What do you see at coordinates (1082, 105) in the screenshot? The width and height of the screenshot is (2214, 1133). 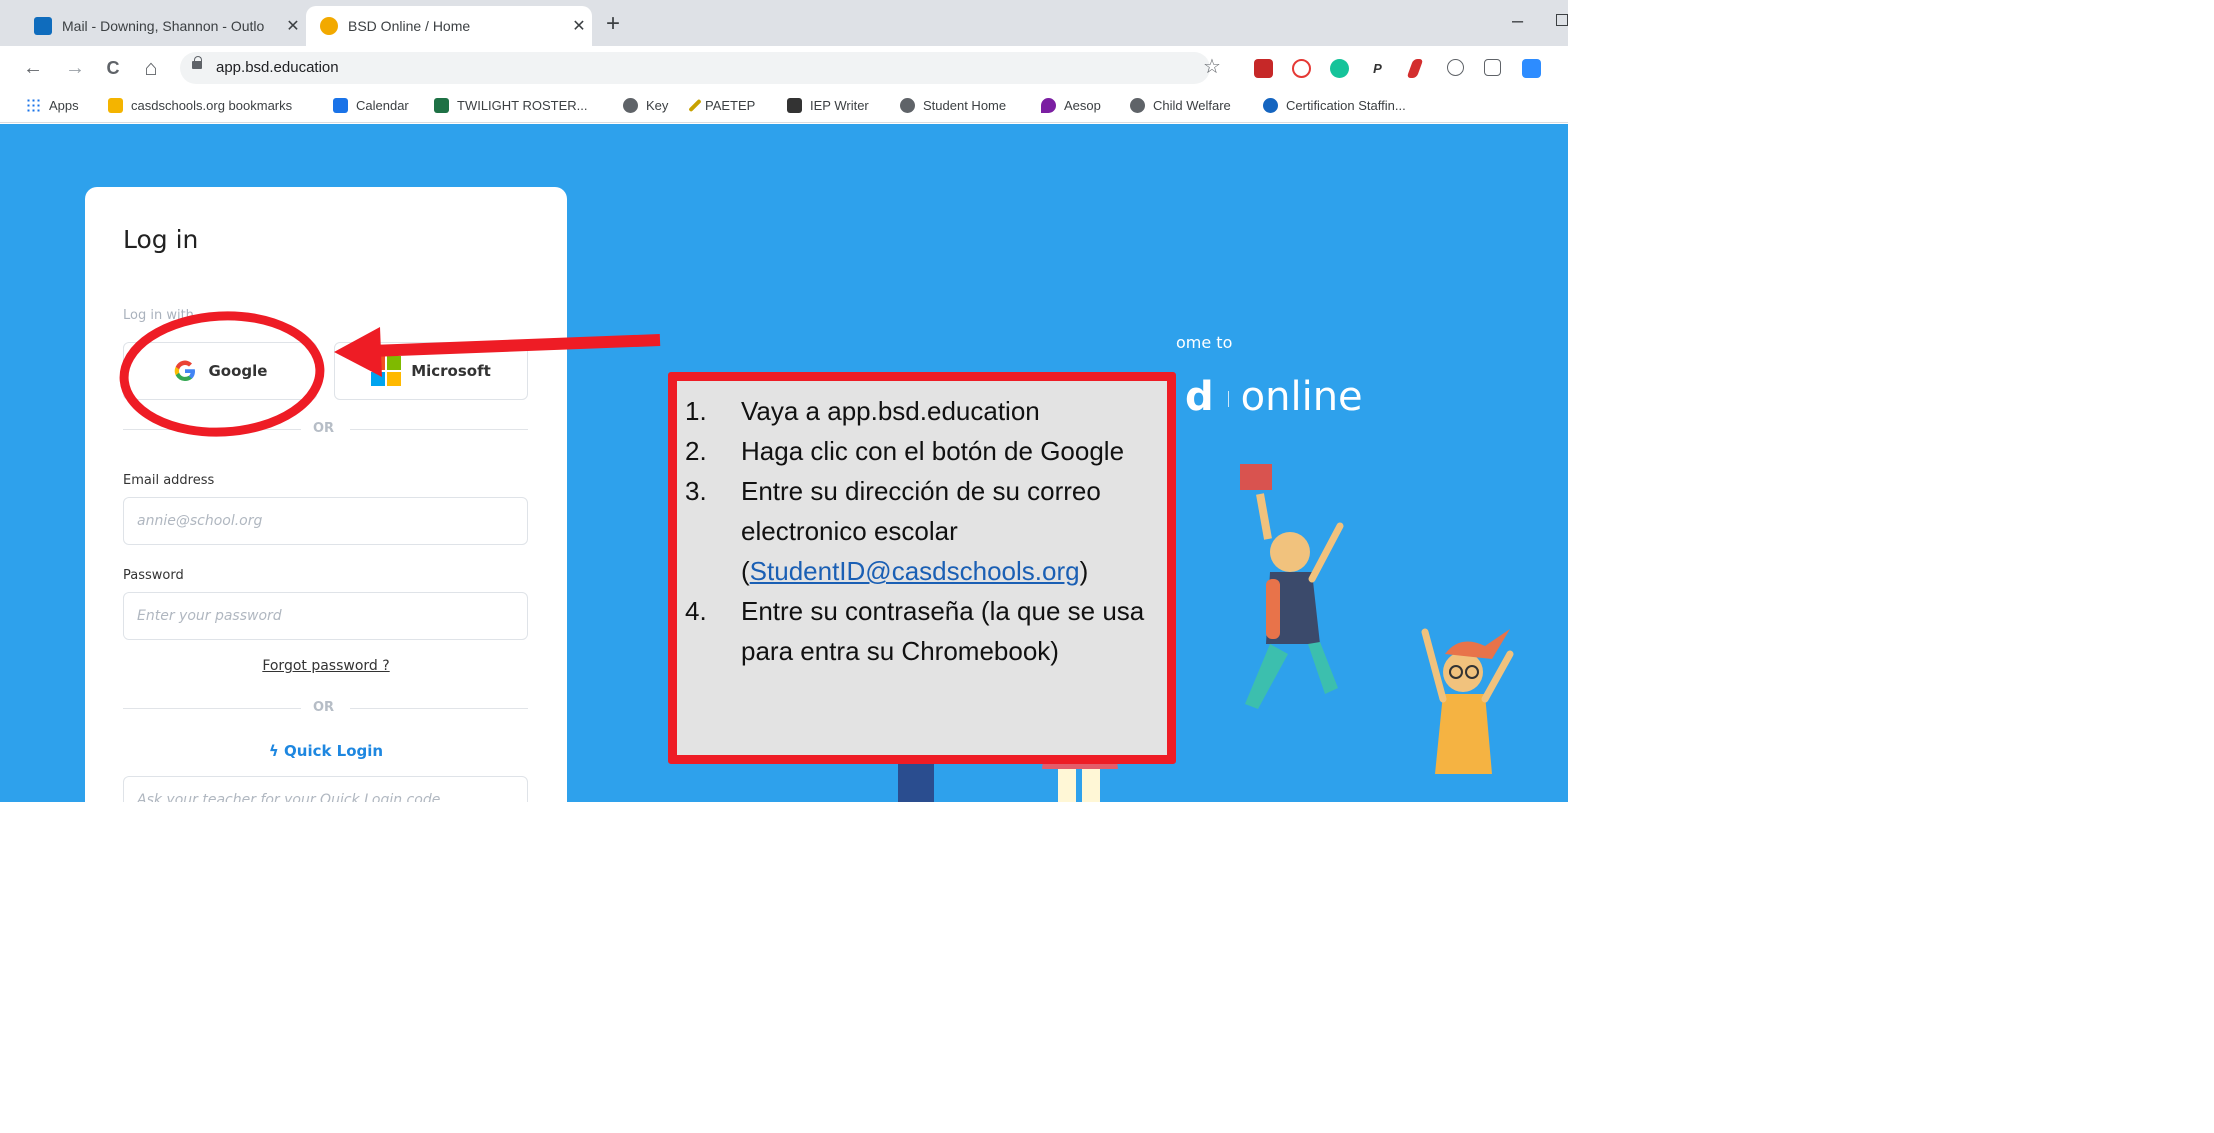 I see `bookmark-label: Aesop` at bounding box center [1082, 105].